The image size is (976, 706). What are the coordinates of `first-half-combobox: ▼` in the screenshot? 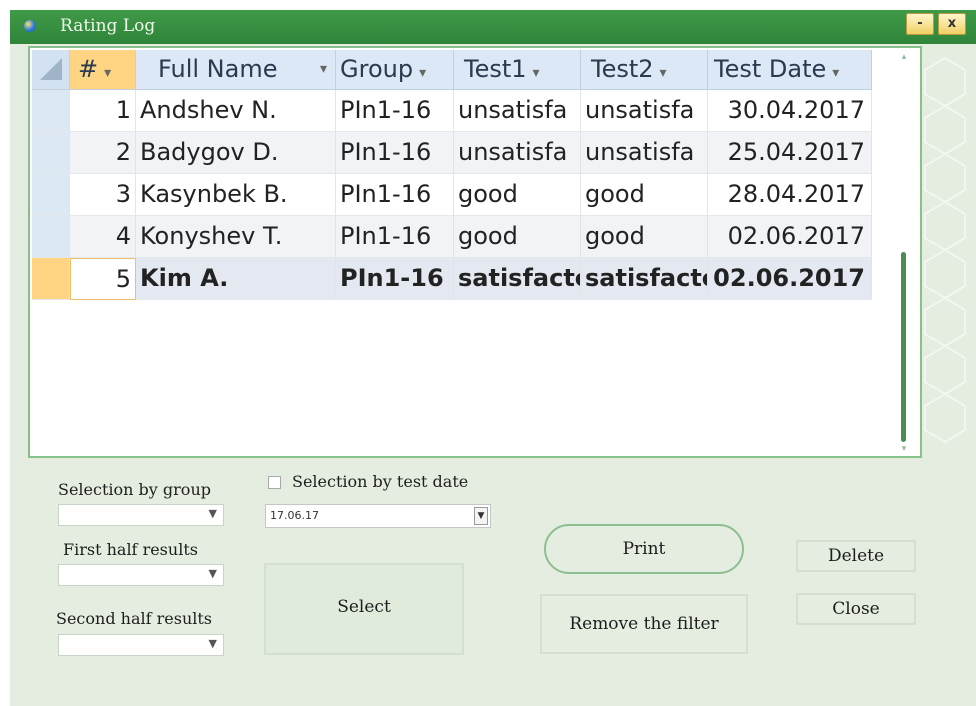 It's located at (141, 575).